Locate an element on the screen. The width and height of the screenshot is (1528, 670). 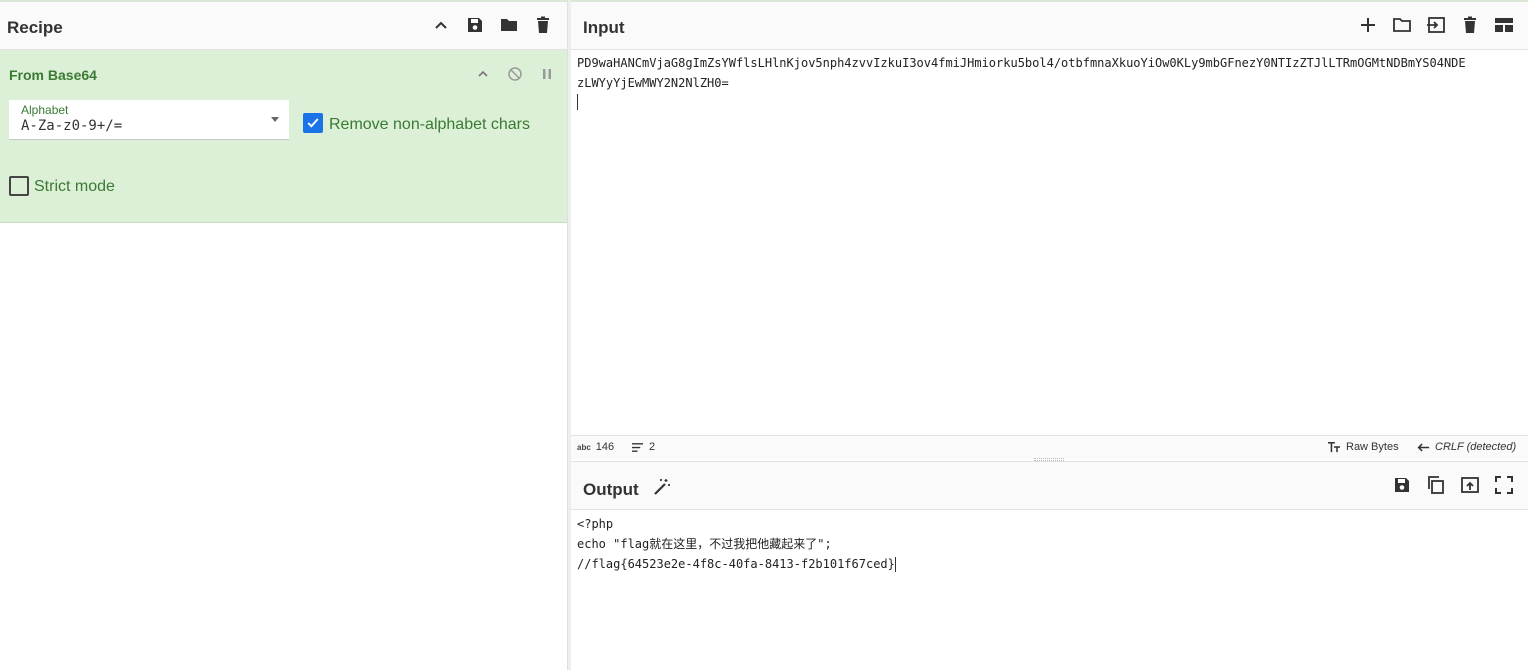
checkmark-icon is located at coordinates (313, 123).